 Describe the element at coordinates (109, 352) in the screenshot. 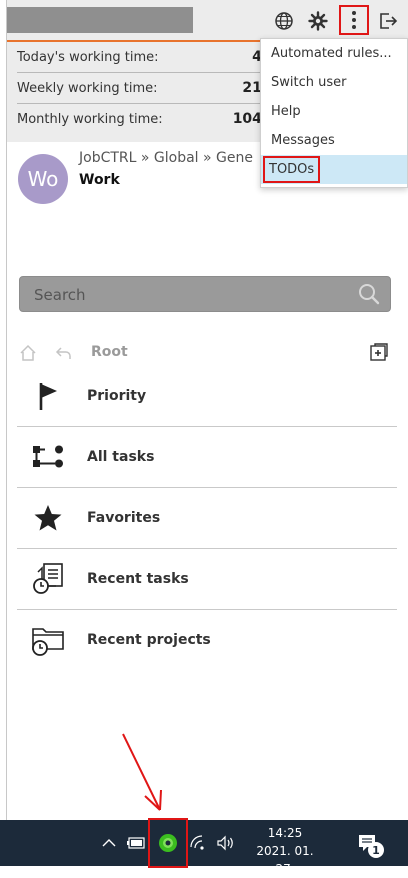

I see `current-folder-label: Root` at that location.